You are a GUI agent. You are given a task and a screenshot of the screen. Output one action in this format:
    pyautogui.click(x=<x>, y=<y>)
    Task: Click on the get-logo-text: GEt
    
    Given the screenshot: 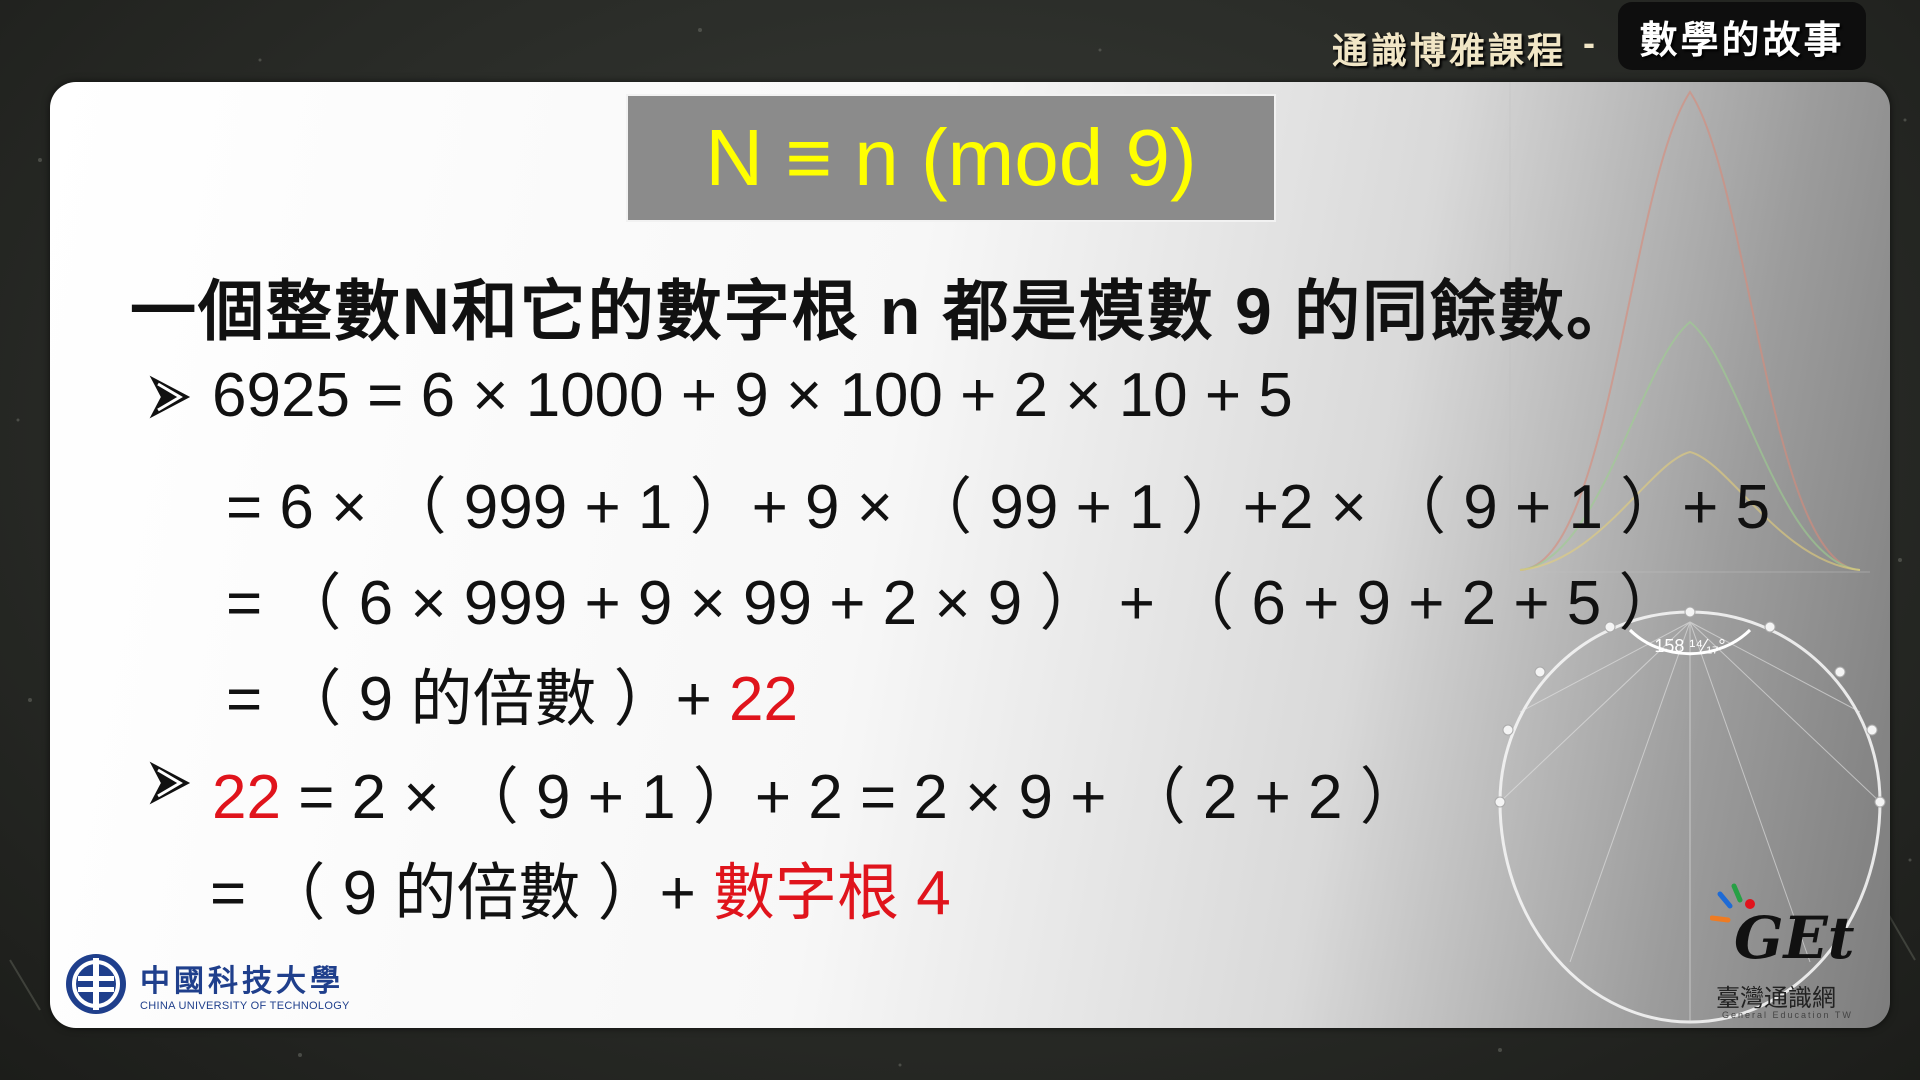 What is the action you would take?
    pyautogui.click(x=1794, y=938)
    